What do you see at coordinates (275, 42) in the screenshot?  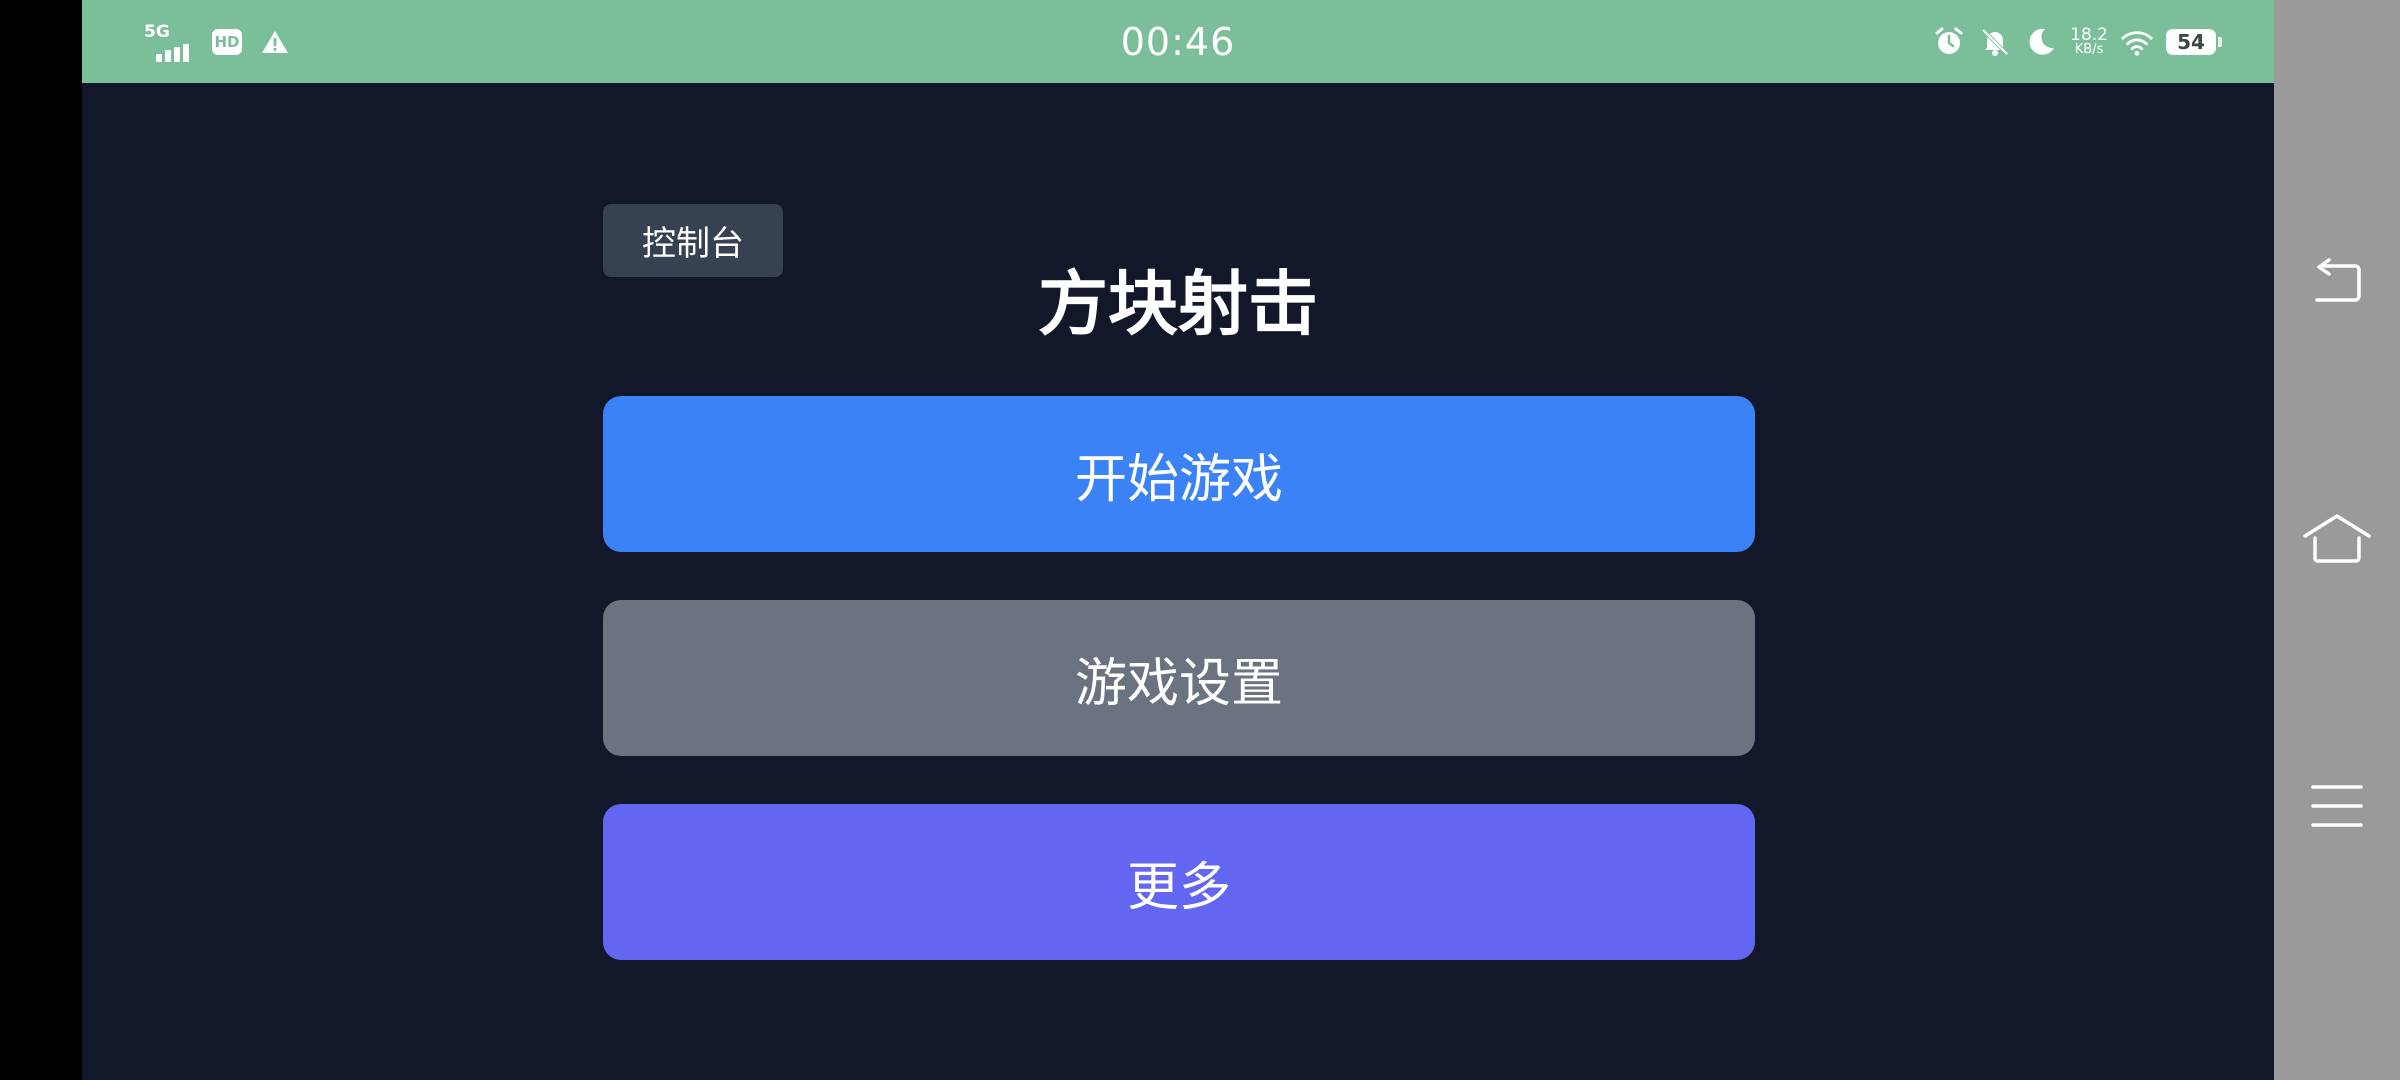 I see `warning-icon` at bounding box center [275, 42].